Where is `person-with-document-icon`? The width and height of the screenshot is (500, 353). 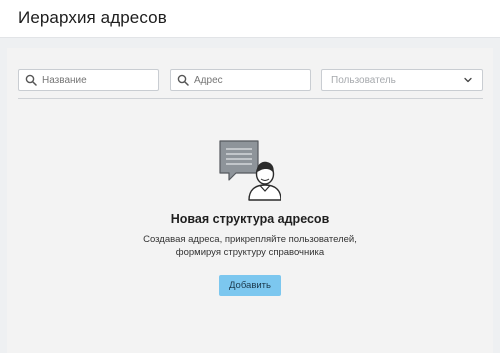 person-with-document-icon is located at coordinates (250, 170).